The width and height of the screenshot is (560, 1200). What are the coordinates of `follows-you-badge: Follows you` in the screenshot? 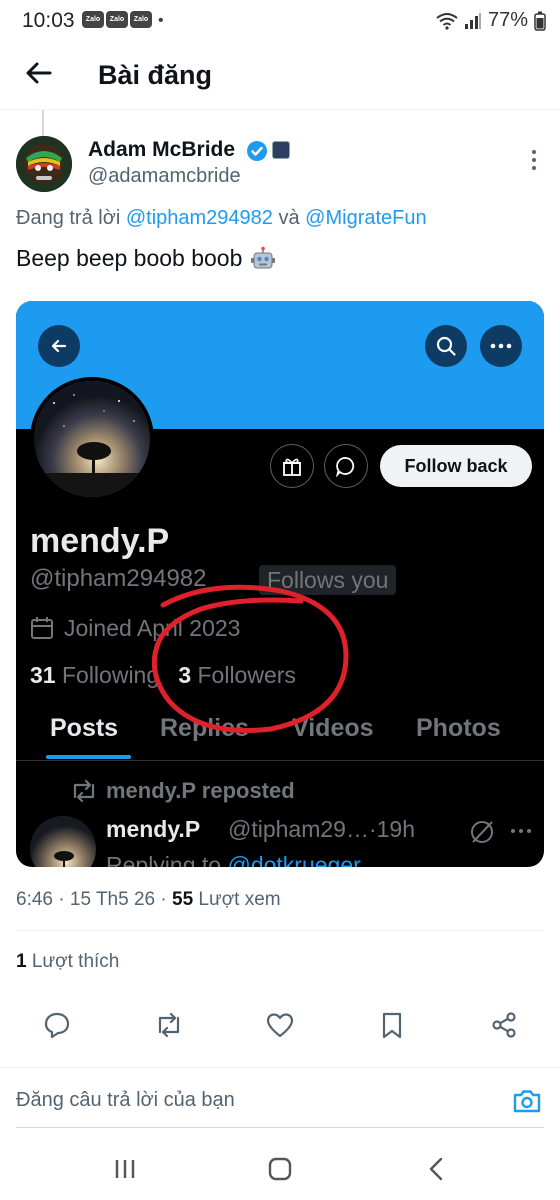 It's located at (328, 580).